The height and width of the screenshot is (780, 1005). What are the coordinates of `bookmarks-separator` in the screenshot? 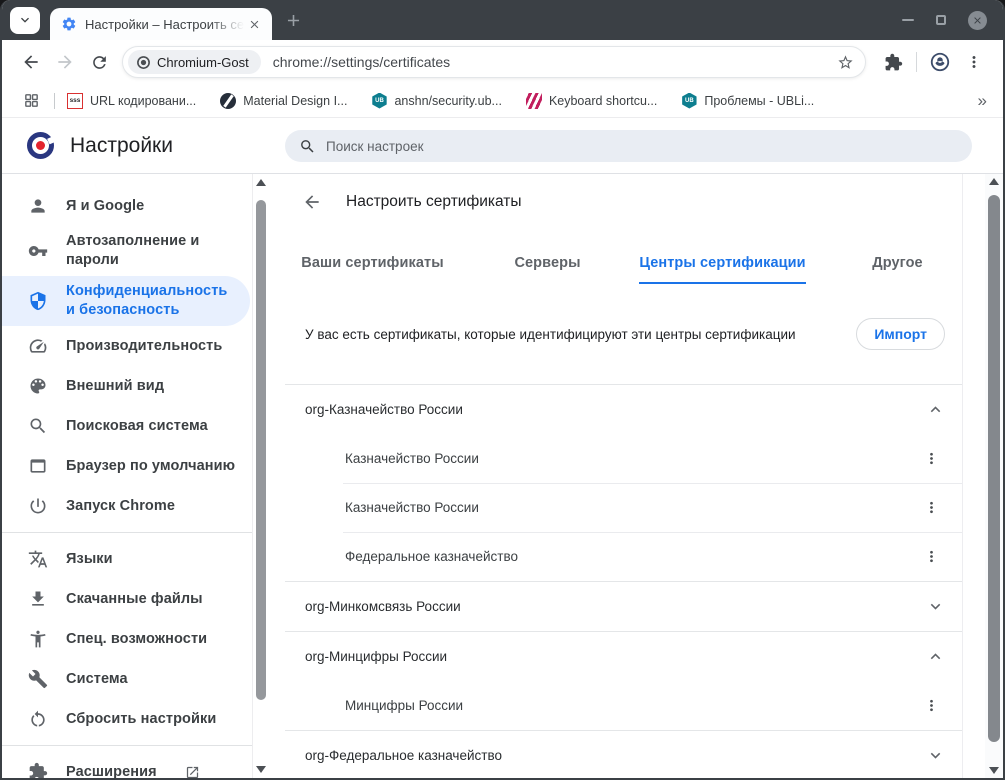 It's located at (54, 100).